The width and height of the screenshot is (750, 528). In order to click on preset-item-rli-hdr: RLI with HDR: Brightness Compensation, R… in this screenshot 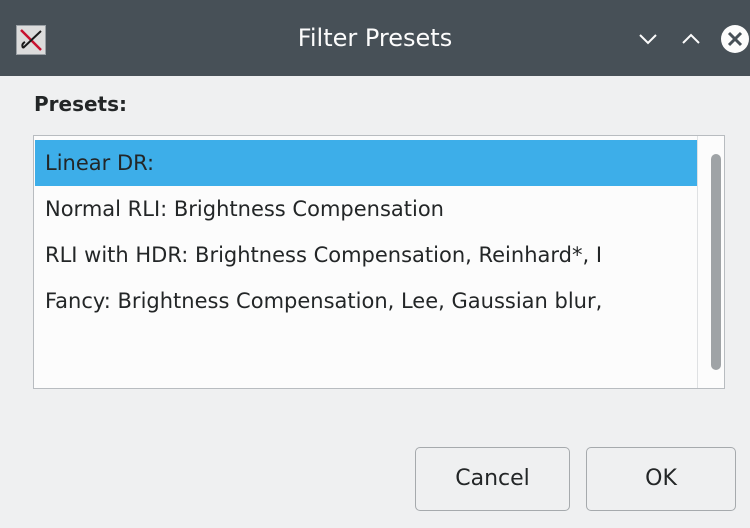, I will do `click(367, 255)`.